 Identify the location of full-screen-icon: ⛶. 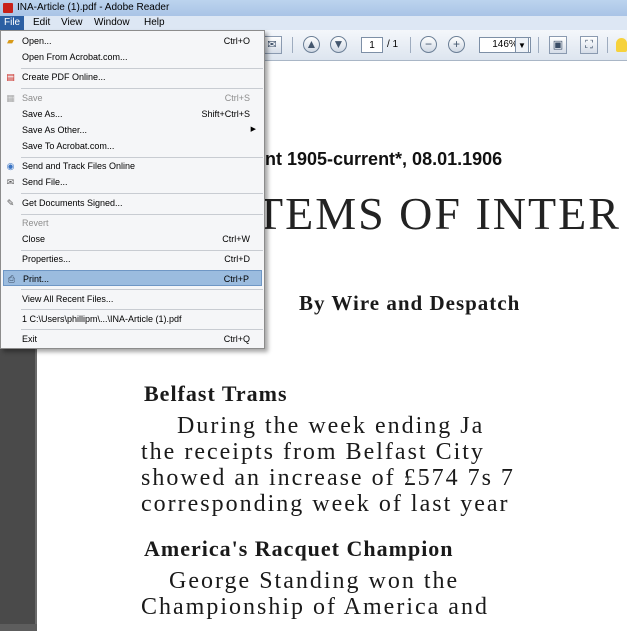
(589, 45).